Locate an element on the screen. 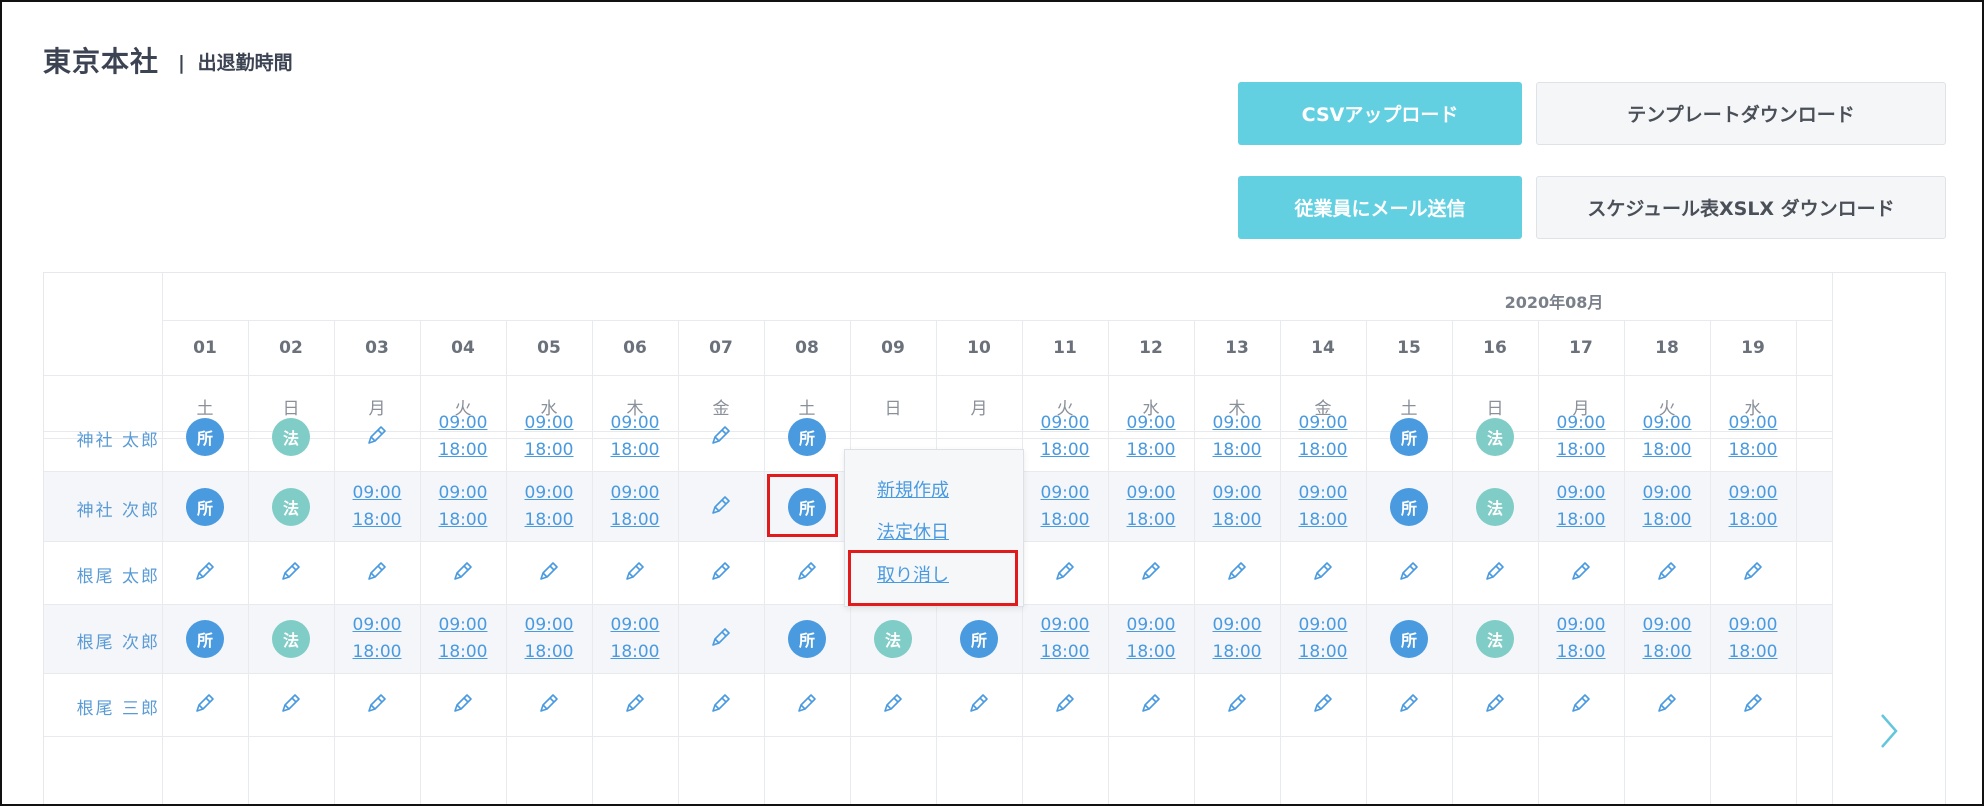 This screenshot has height=806, width=1984. chevron-right-icon is located at coordinates (1888, 731).